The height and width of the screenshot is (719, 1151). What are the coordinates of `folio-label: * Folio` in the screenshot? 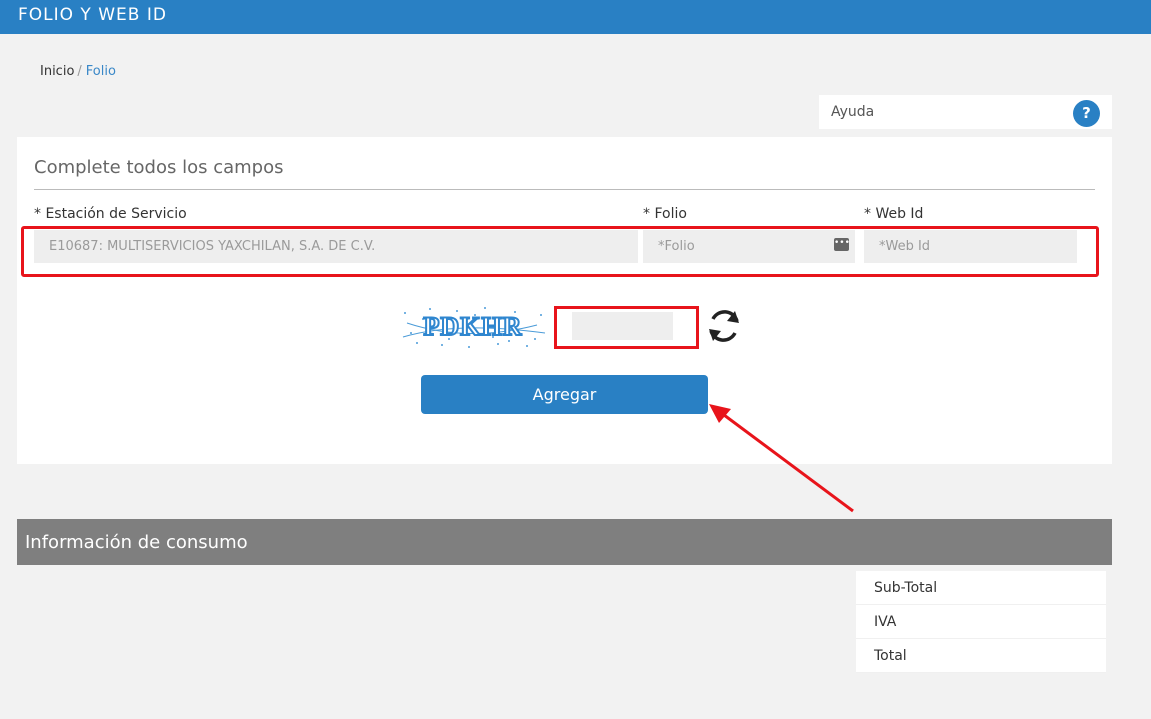 It's located at (665, 214).